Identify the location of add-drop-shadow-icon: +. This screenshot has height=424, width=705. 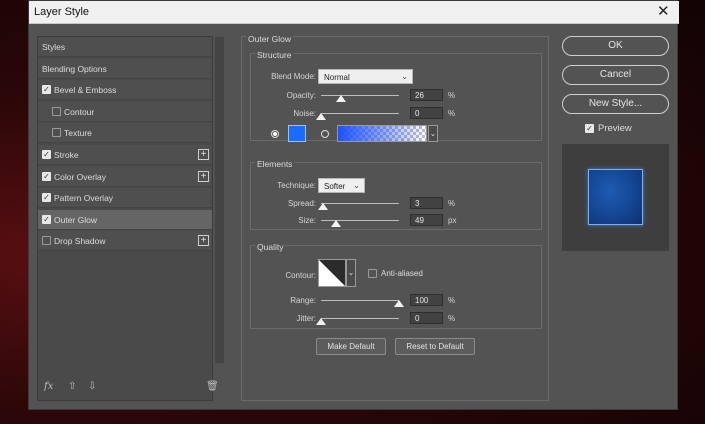
(203, 241).